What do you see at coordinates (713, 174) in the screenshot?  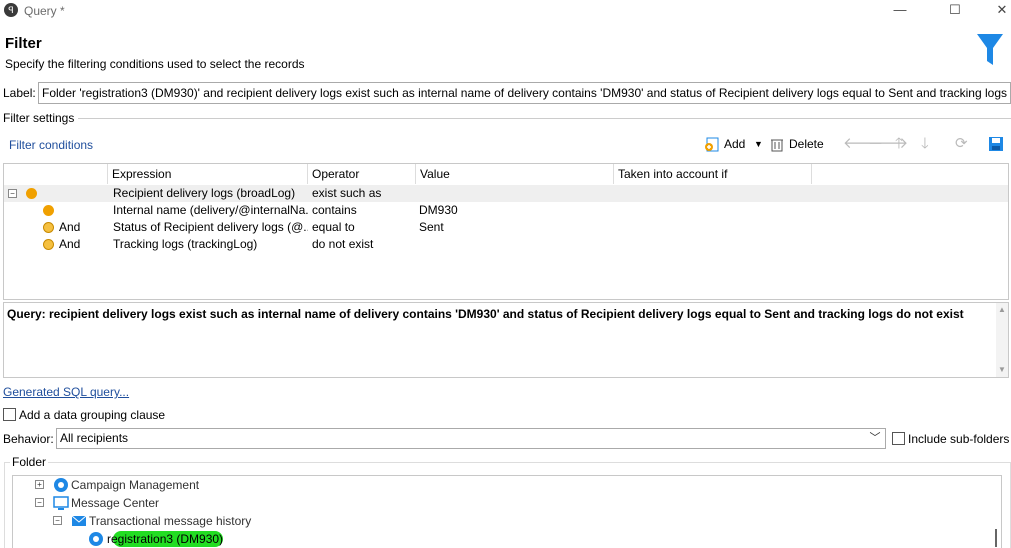 I see `column-taken-into-account: Taken into account if` at bounding box center [713, 174].